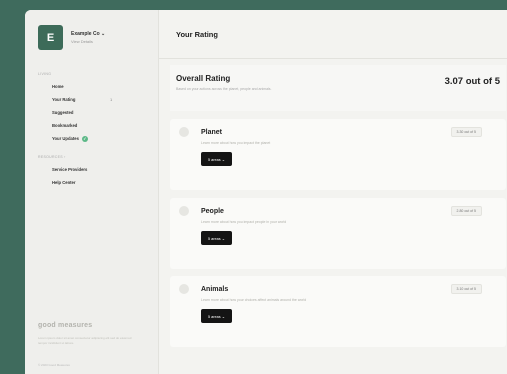 Image resolution: width=507 pixels, height=374 pixels. What do you see at coordinates (91, 112) in the screenshot?
I see `sidebar-item-suggested: Suggested` at bounding box center [91, 112].